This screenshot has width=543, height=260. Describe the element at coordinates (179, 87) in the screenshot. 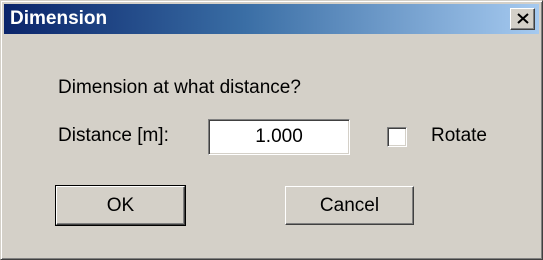

I see `prompt-text: Dimension at what distance?` at that location.